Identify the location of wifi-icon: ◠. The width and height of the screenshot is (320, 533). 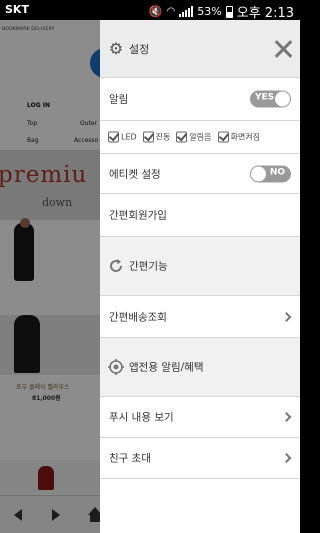
(171, 11).